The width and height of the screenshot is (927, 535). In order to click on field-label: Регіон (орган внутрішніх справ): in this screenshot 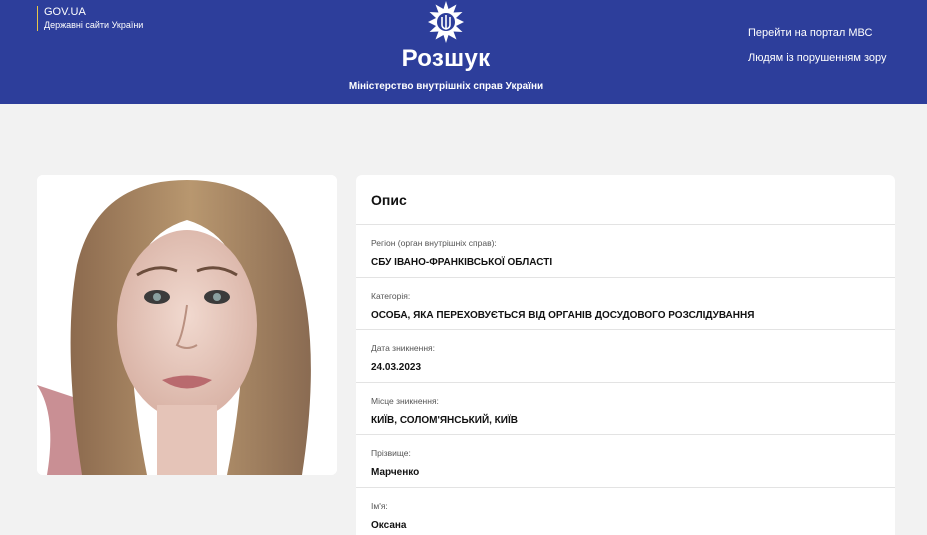, I will do `click(434, 243)`.